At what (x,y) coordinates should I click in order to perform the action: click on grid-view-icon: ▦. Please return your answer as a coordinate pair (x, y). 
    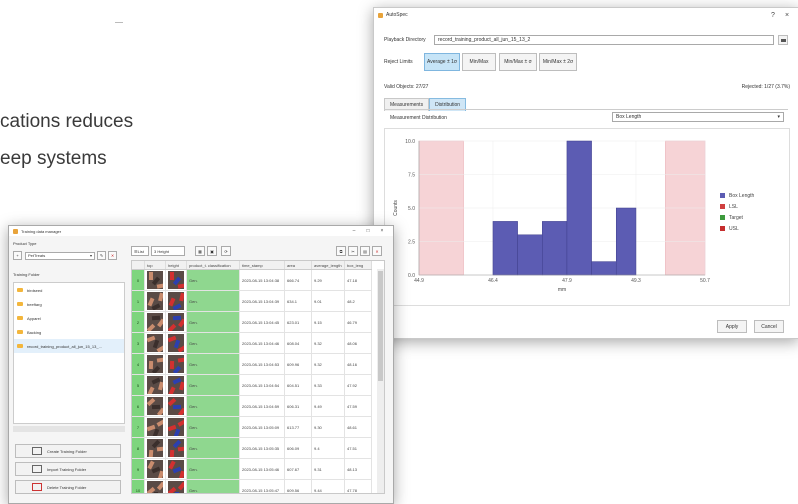
    Looking at the image, I should click on (200, 251).